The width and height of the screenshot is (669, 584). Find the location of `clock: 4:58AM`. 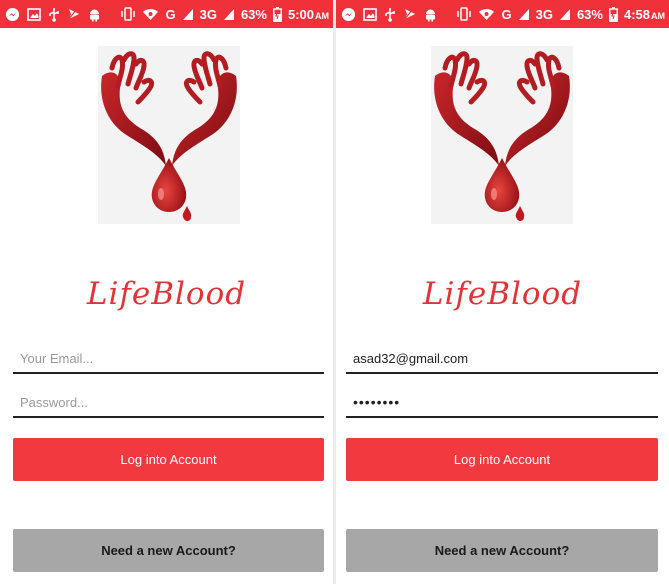

clock: 4:58AM is located at coordinates (644, 14).